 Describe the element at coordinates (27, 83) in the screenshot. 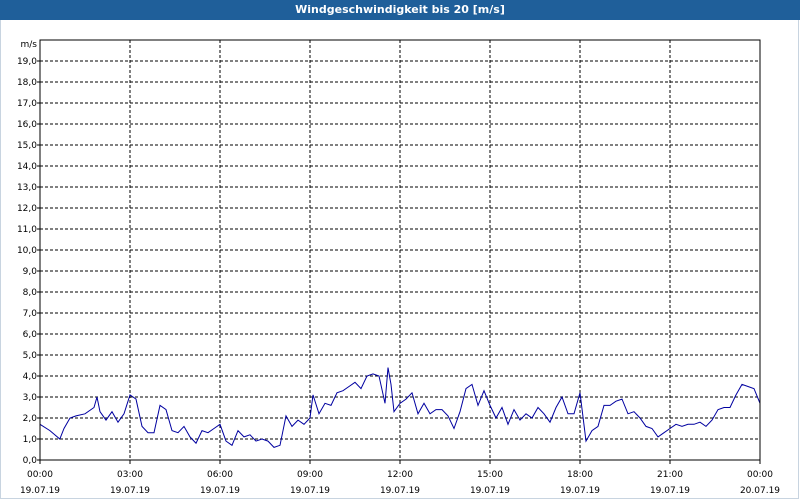

I see `y-tick-label: 18,0` at that location.